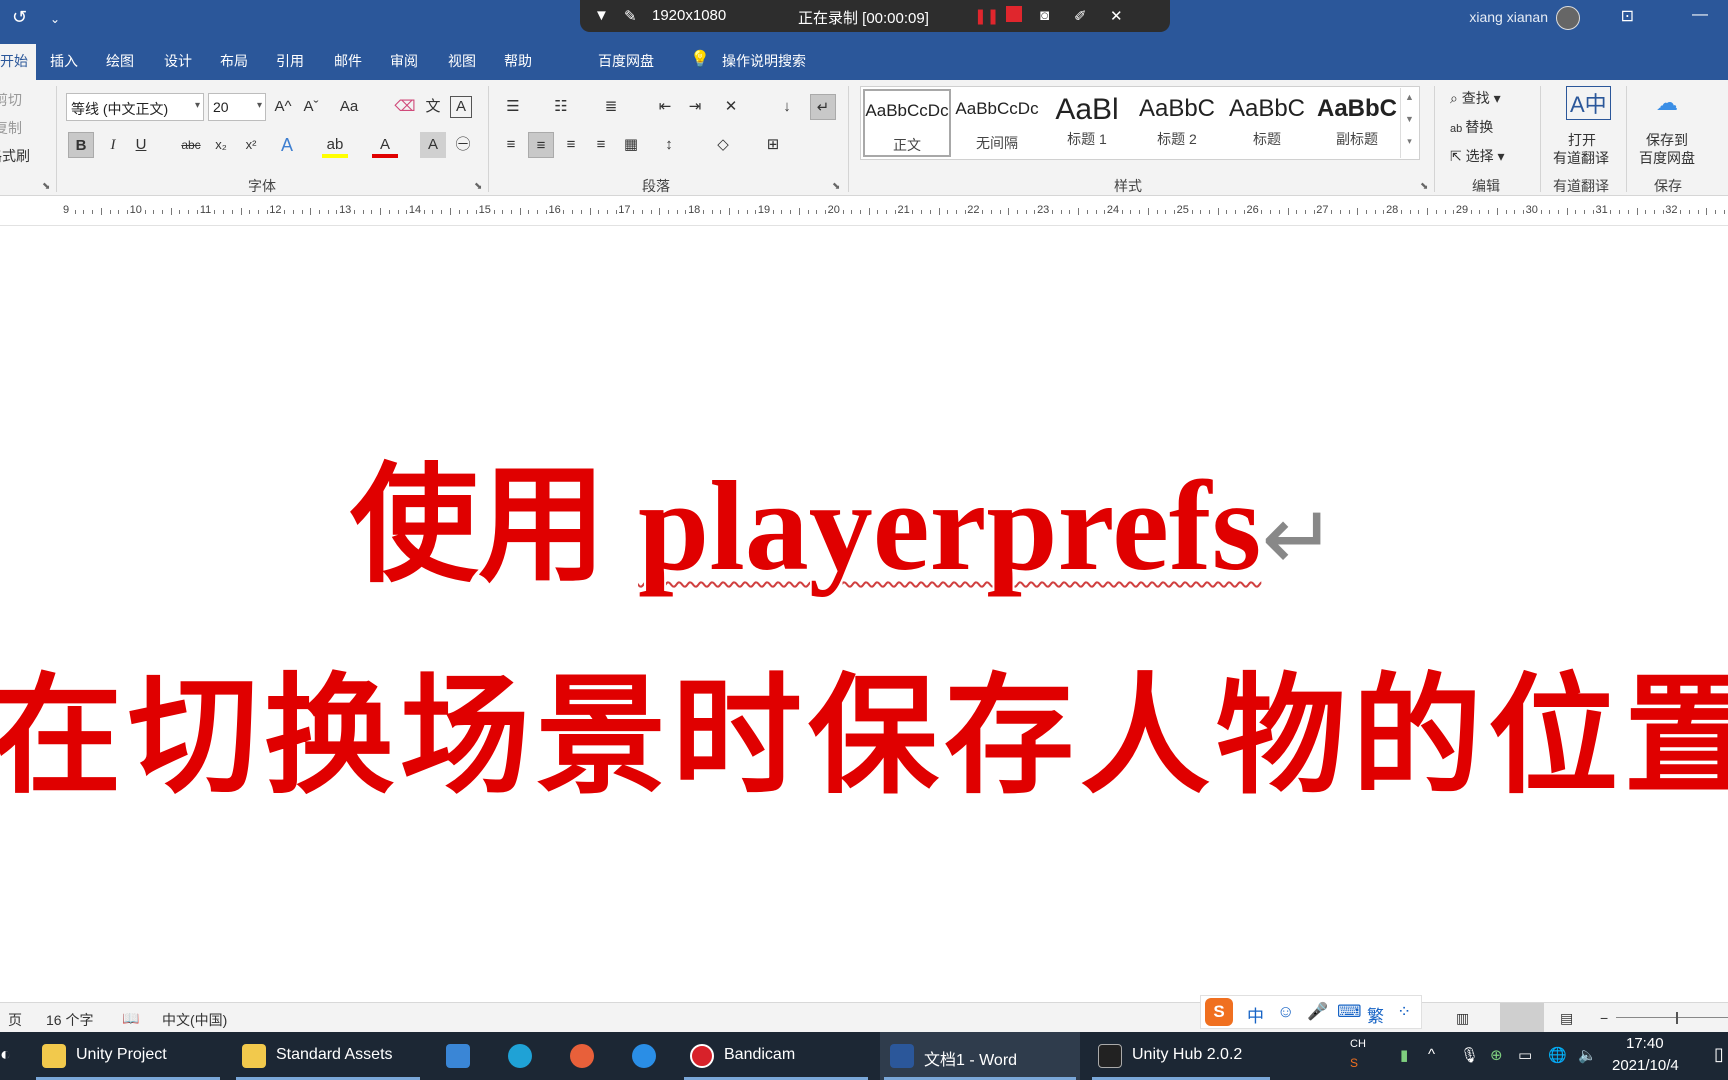 The height and width of the screenshot is (1080, 1728). I want to click on user-name: xiang xianan, so click(1508, 17).